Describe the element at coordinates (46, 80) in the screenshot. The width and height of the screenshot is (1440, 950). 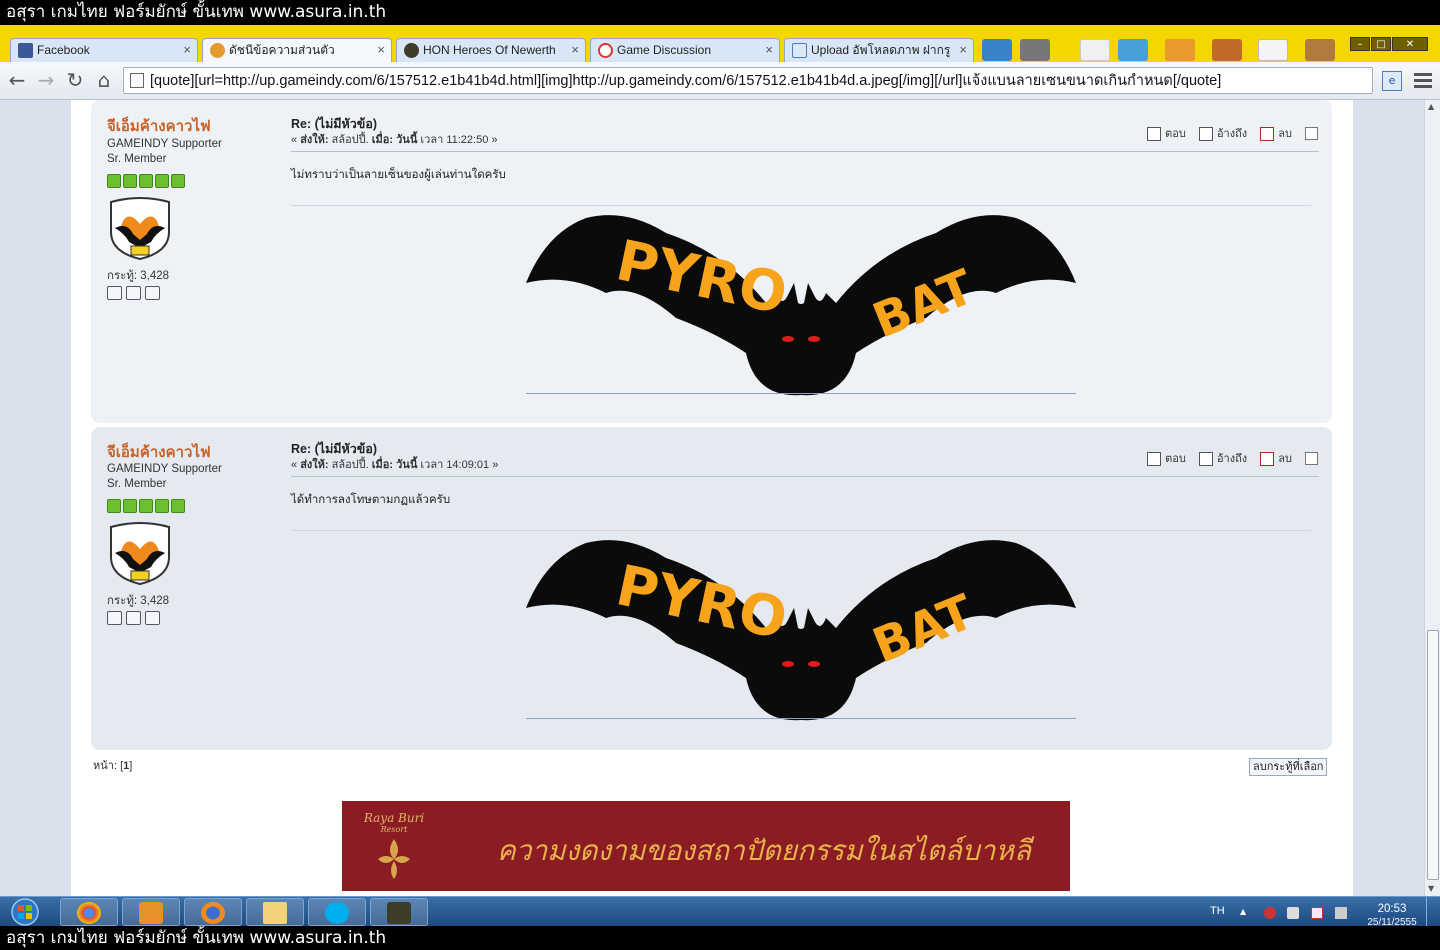
I see `forward-button: →` at that location.